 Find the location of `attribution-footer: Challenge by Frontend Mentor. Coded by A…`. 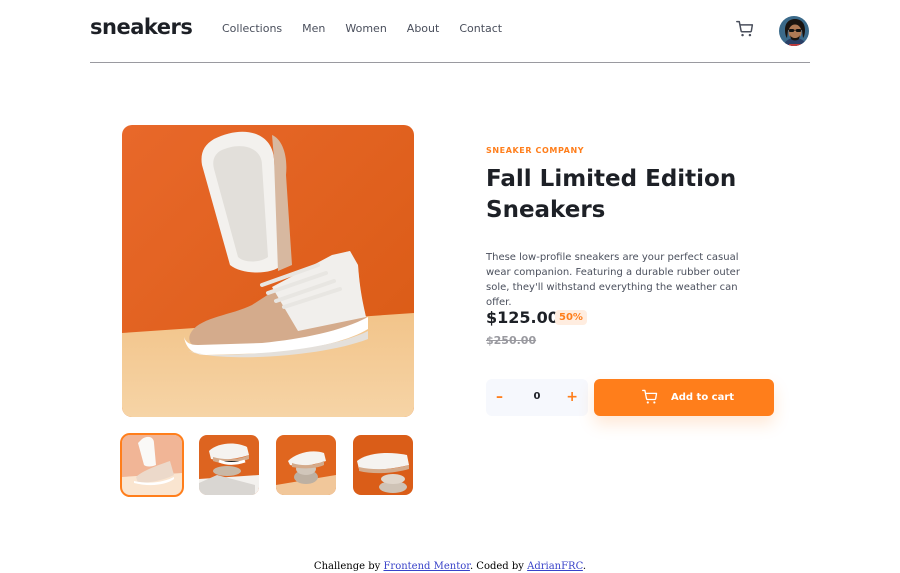

attribution-footer: Challenge by Frontend Mentor. Coded by A… is located at coordinates (450, 566).